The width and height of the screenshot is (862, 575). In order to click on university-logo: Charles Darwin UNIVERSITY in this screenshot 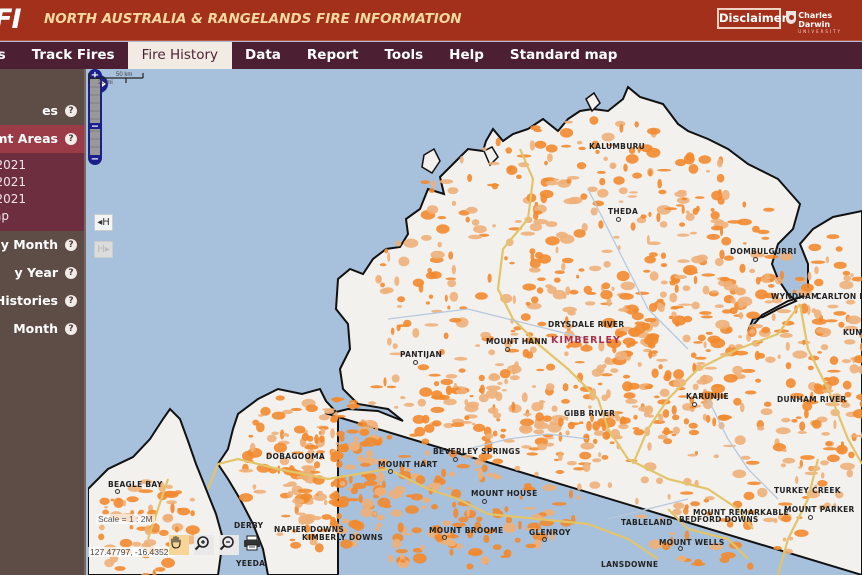, I will do `click(824, 23)`.